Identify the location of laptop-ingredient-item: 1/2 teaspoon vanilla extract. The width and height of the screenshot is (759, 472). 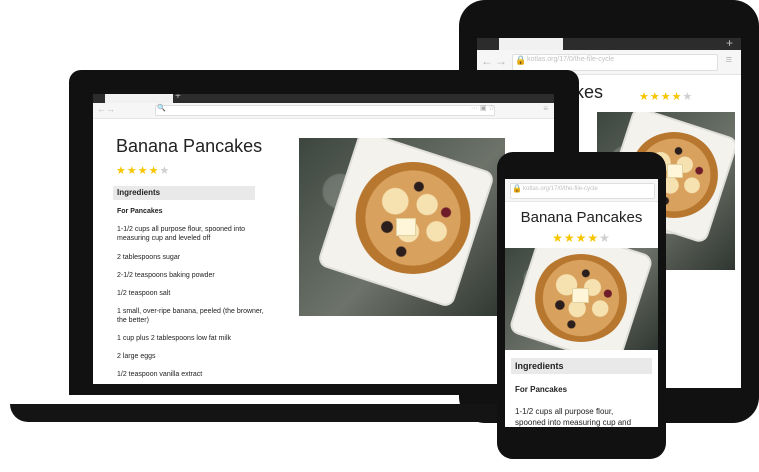
(160, 374).